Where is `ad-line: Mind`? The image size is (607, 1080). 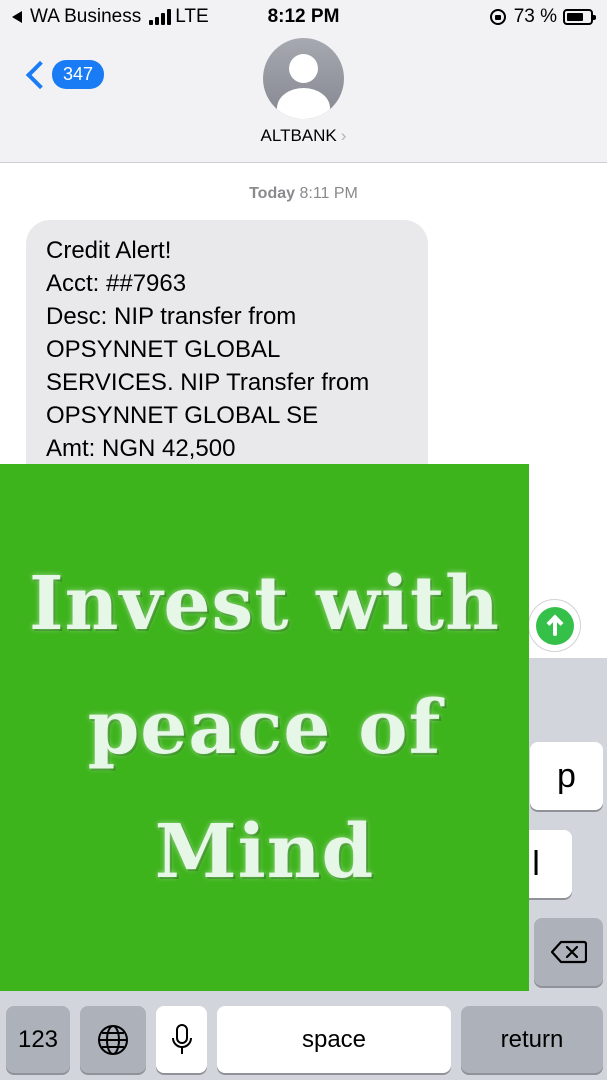
ad-line: Mind is located at coordinates (264, 851).